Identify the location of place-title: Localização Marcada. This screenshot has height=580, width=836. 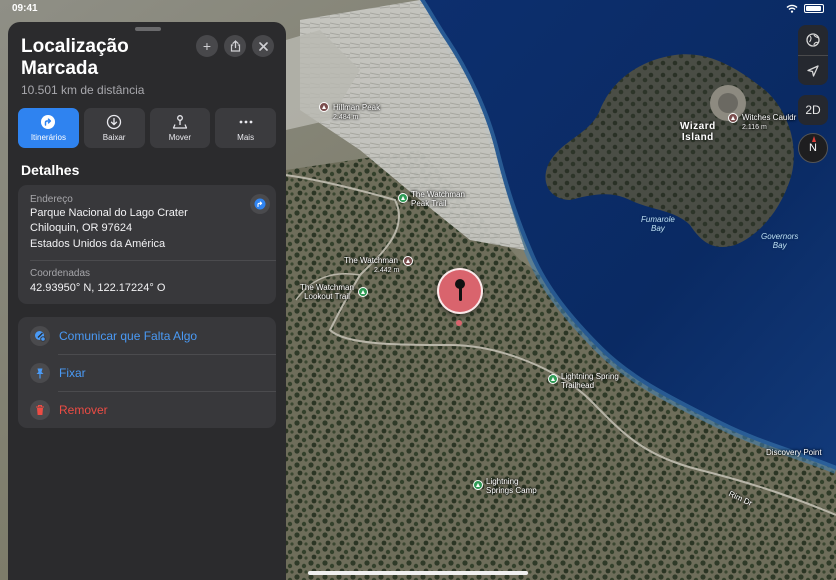
(75, 57).